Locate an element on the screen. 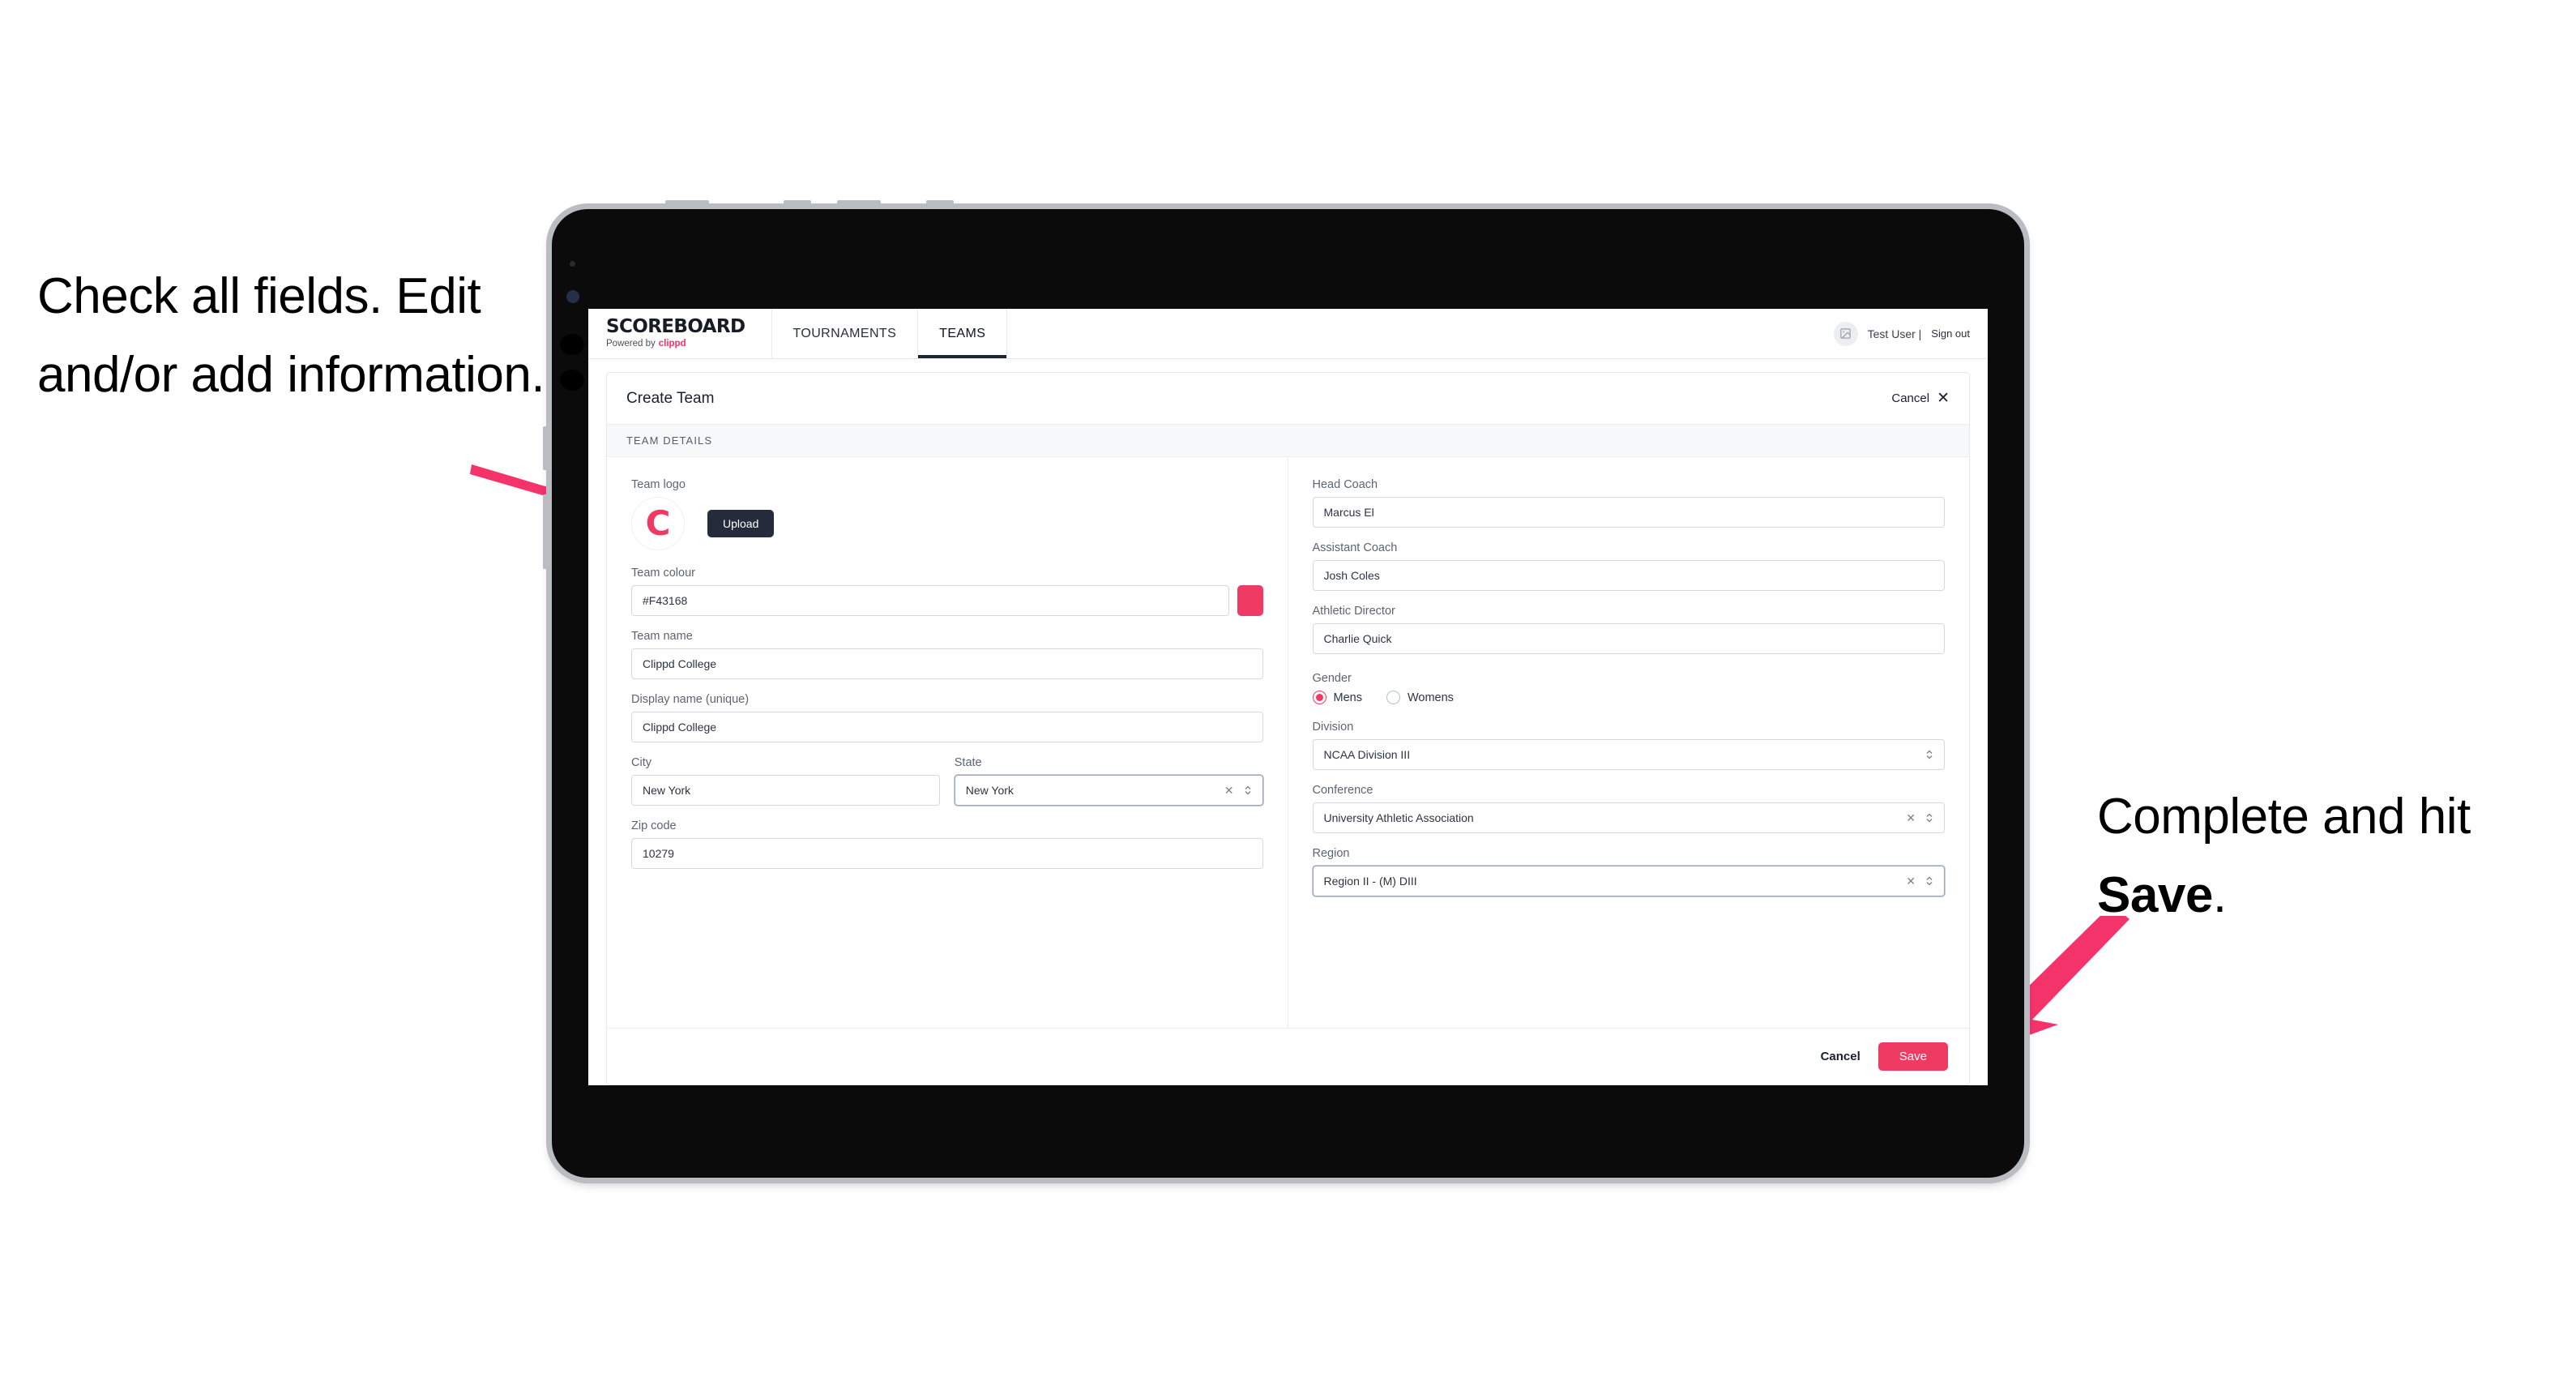  region-controls: ✕ is located at coordinates (1919, 881).